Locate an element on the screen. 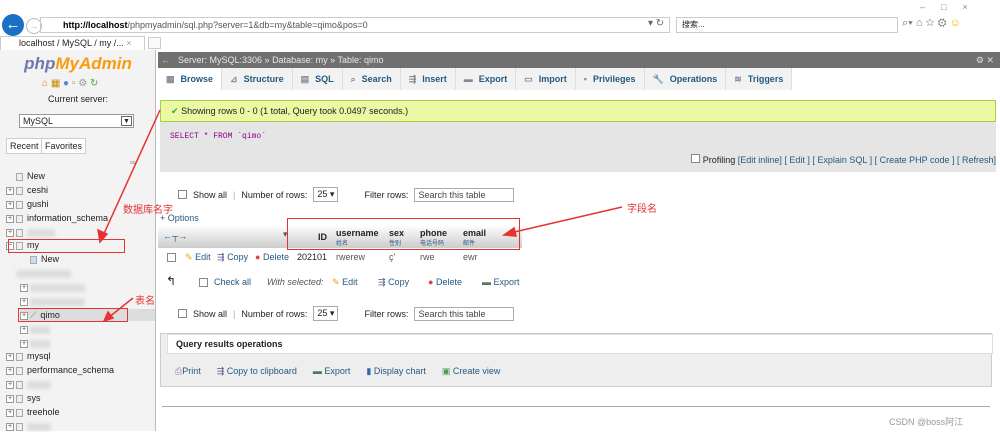 The image size is (1000, 432). watermark: CSDN @boss阿江 is located at coordinates (926, 422).